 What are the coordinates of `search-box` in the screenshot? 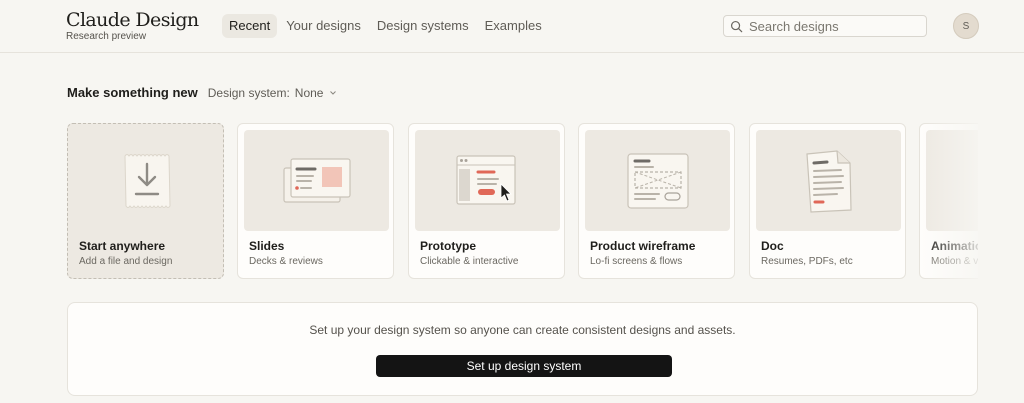 It's located at (825, 26).